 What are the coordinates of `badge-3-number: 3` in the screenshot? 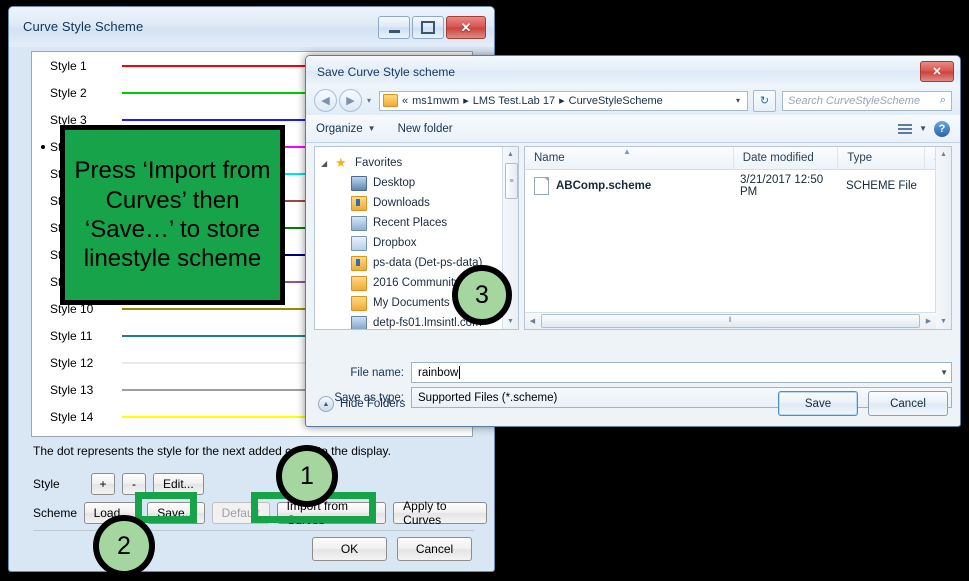 It's located at (482, 294).